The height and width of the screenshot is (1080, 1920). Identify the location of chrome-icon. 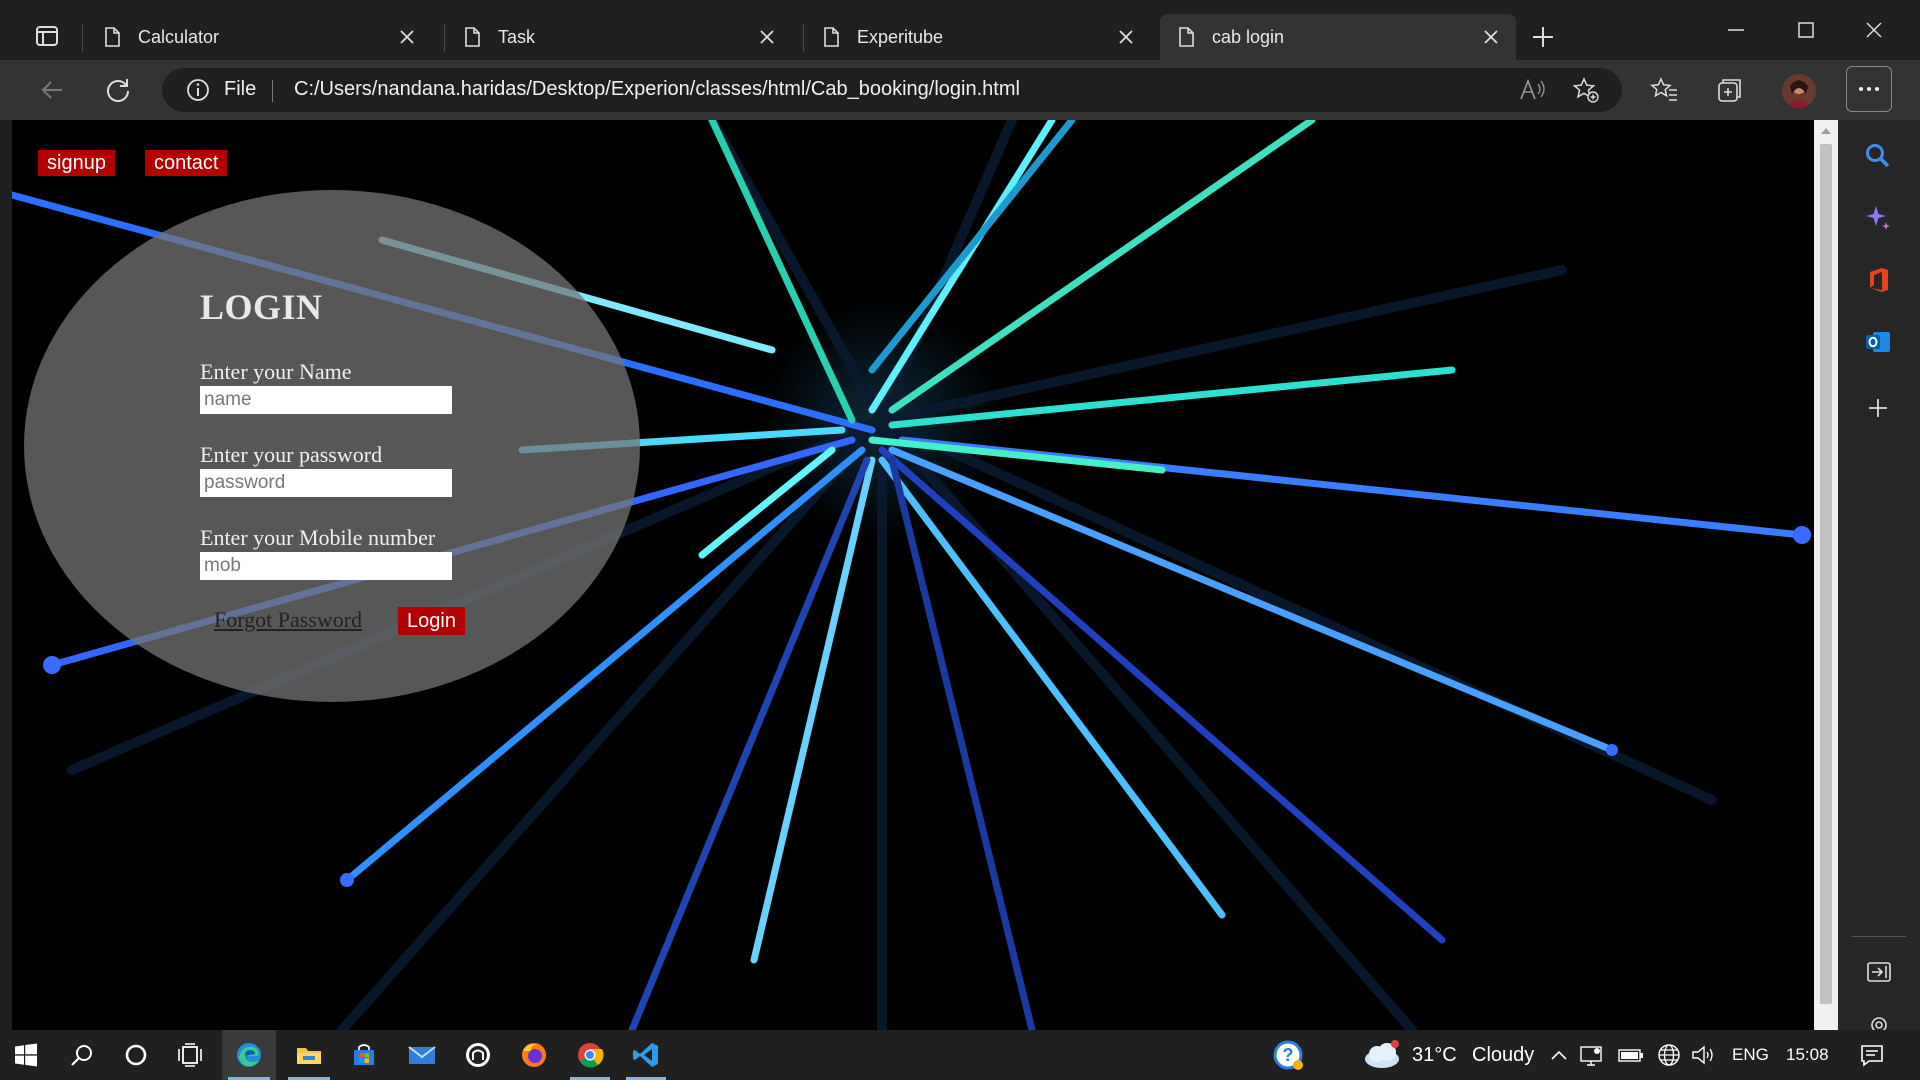
(590, 1055).